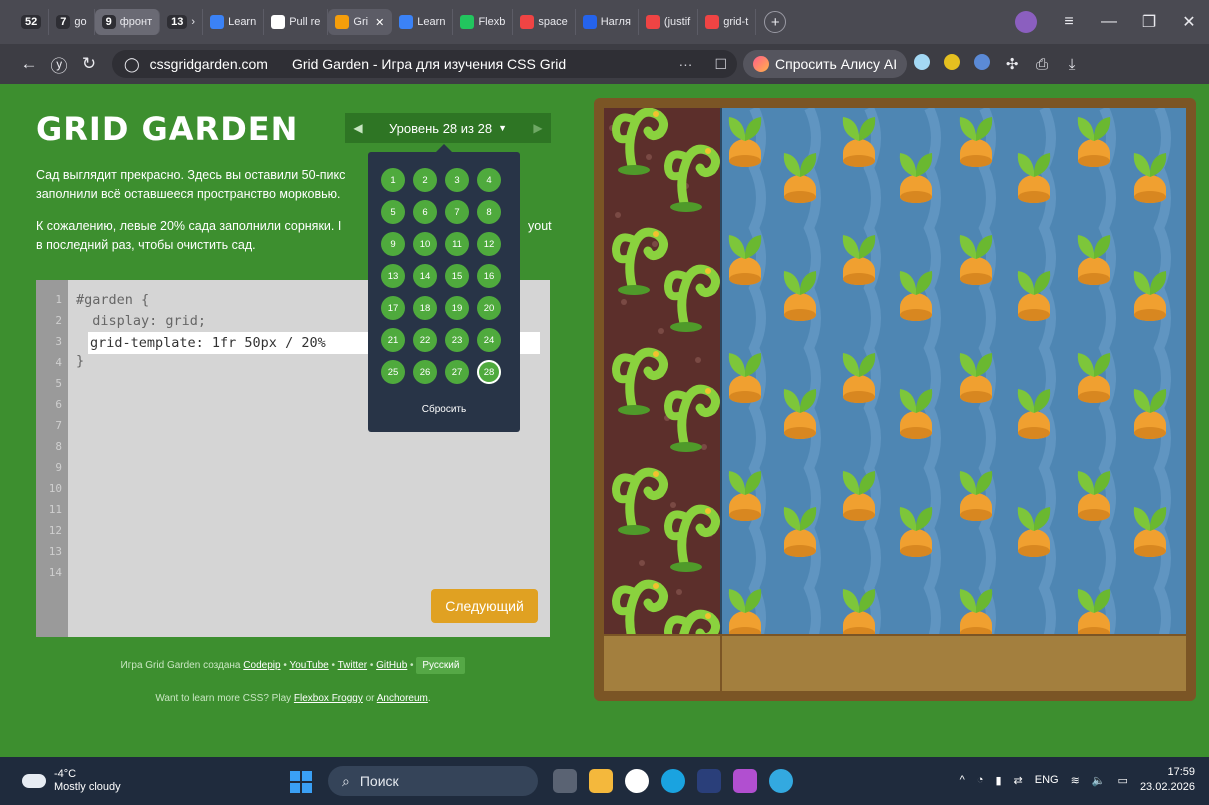  I want to click on restore-button: ❐, so click(1149, 22).